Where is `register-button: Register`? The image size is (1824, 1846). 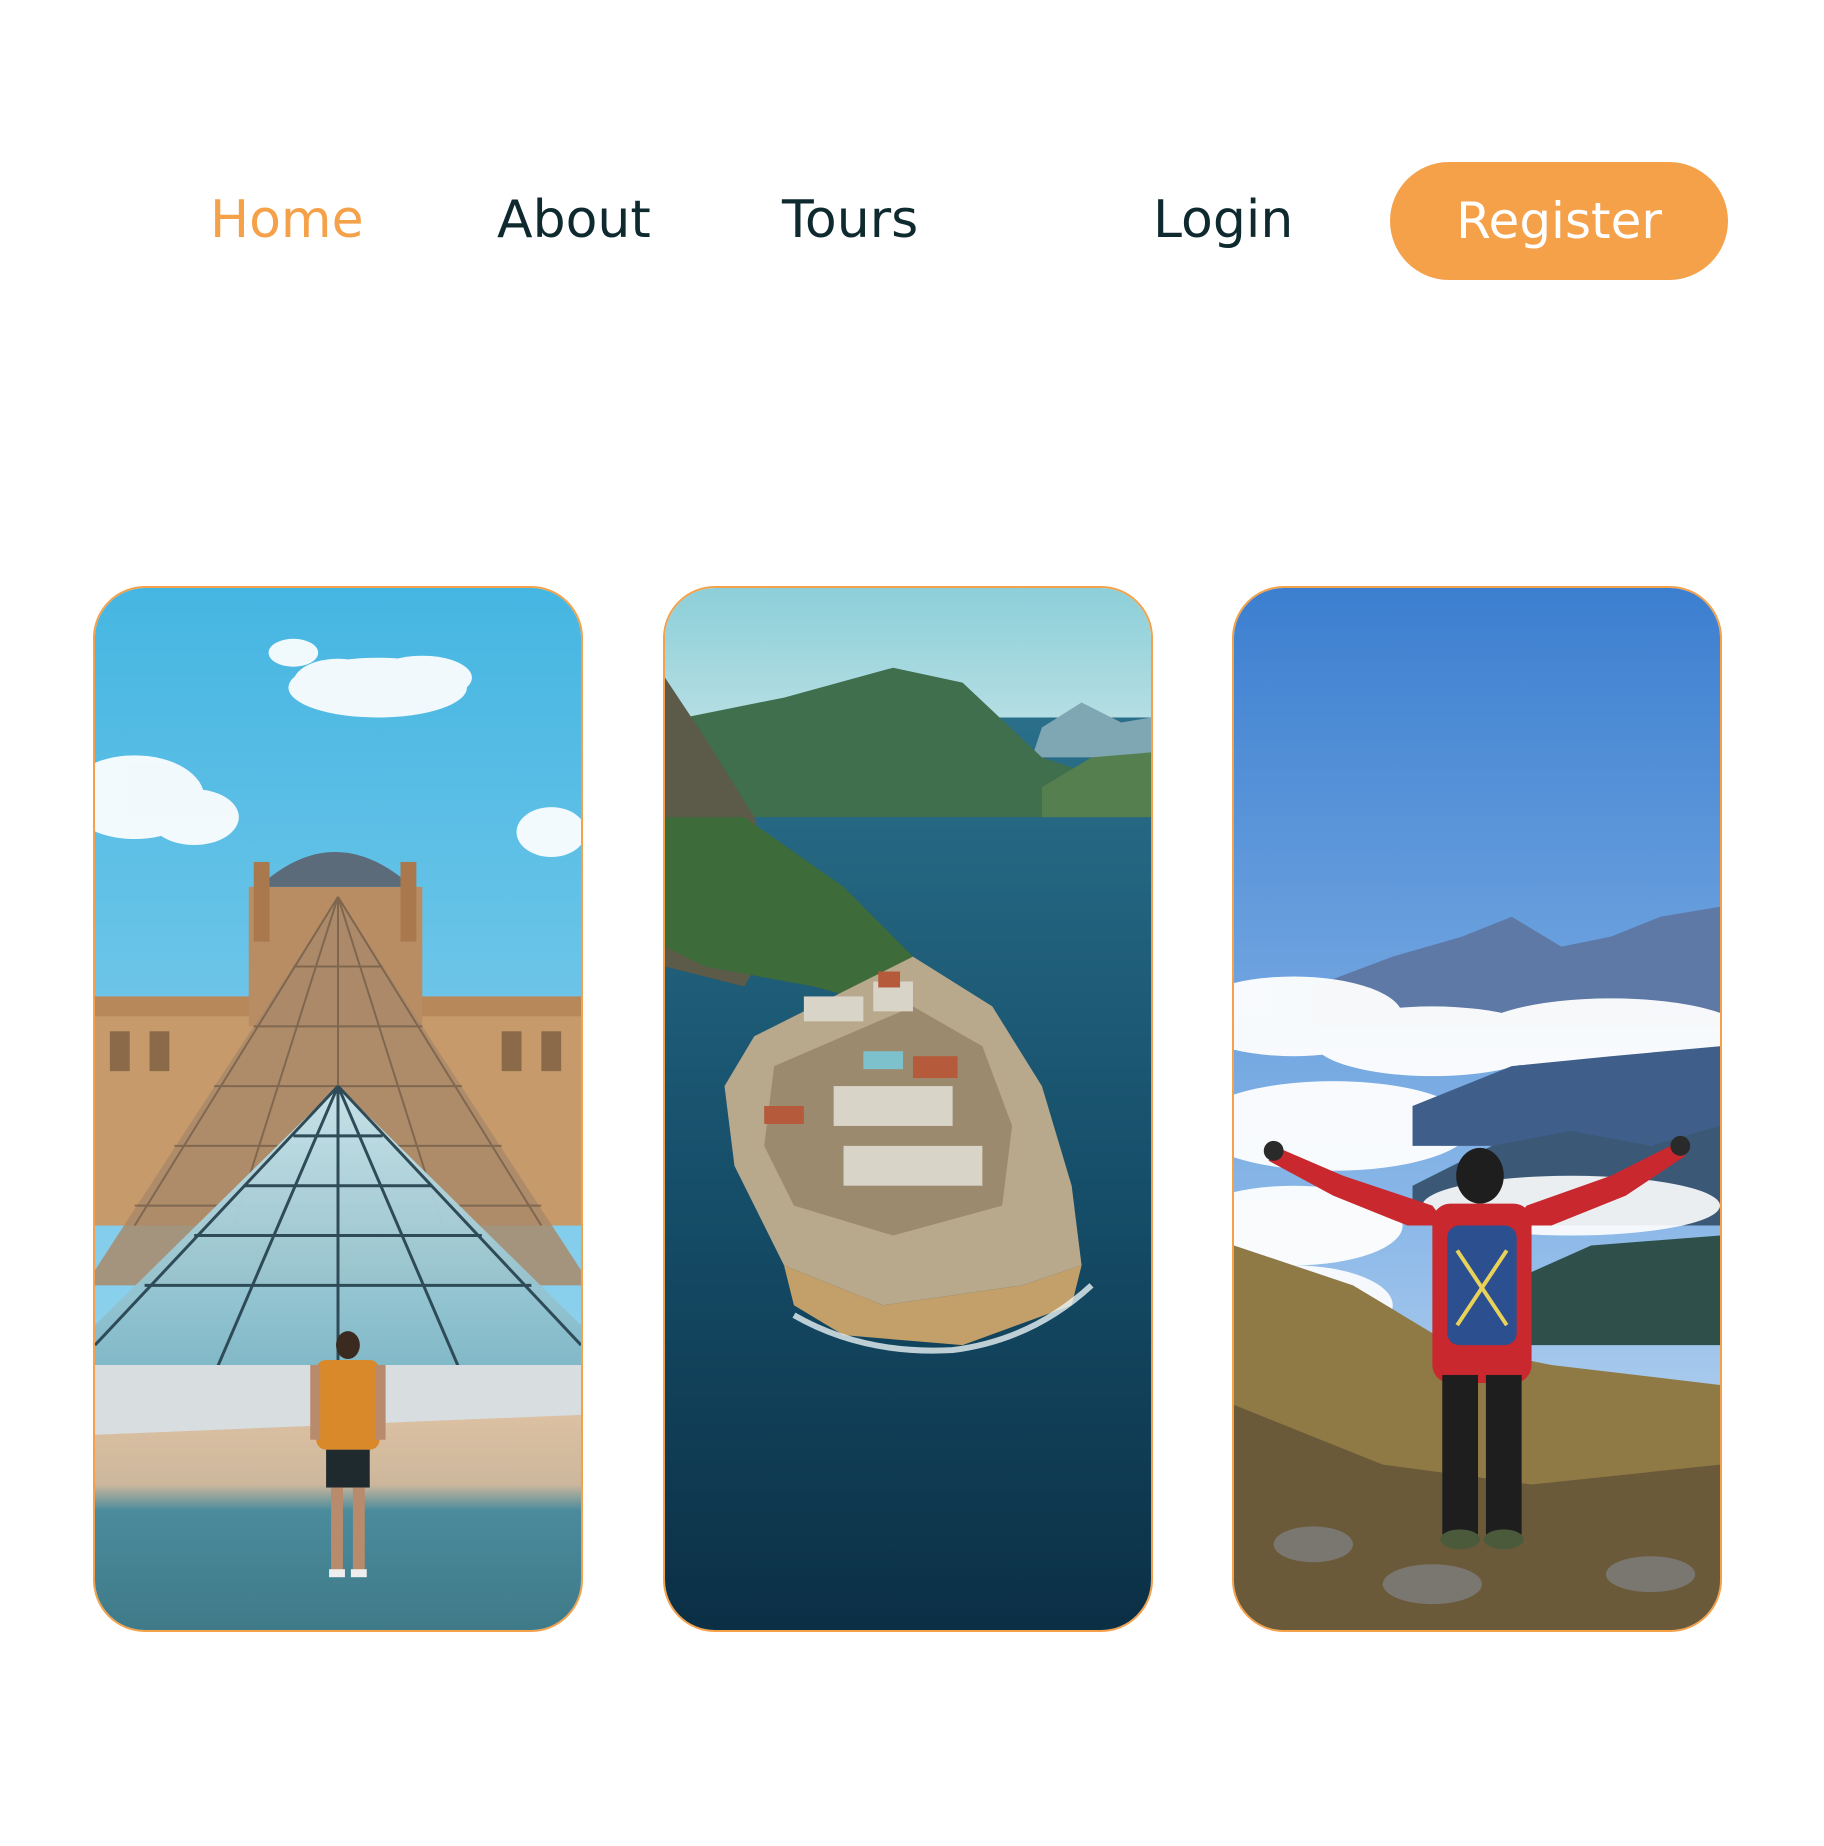 register-button: Register is located at coordinates (1559, 221).